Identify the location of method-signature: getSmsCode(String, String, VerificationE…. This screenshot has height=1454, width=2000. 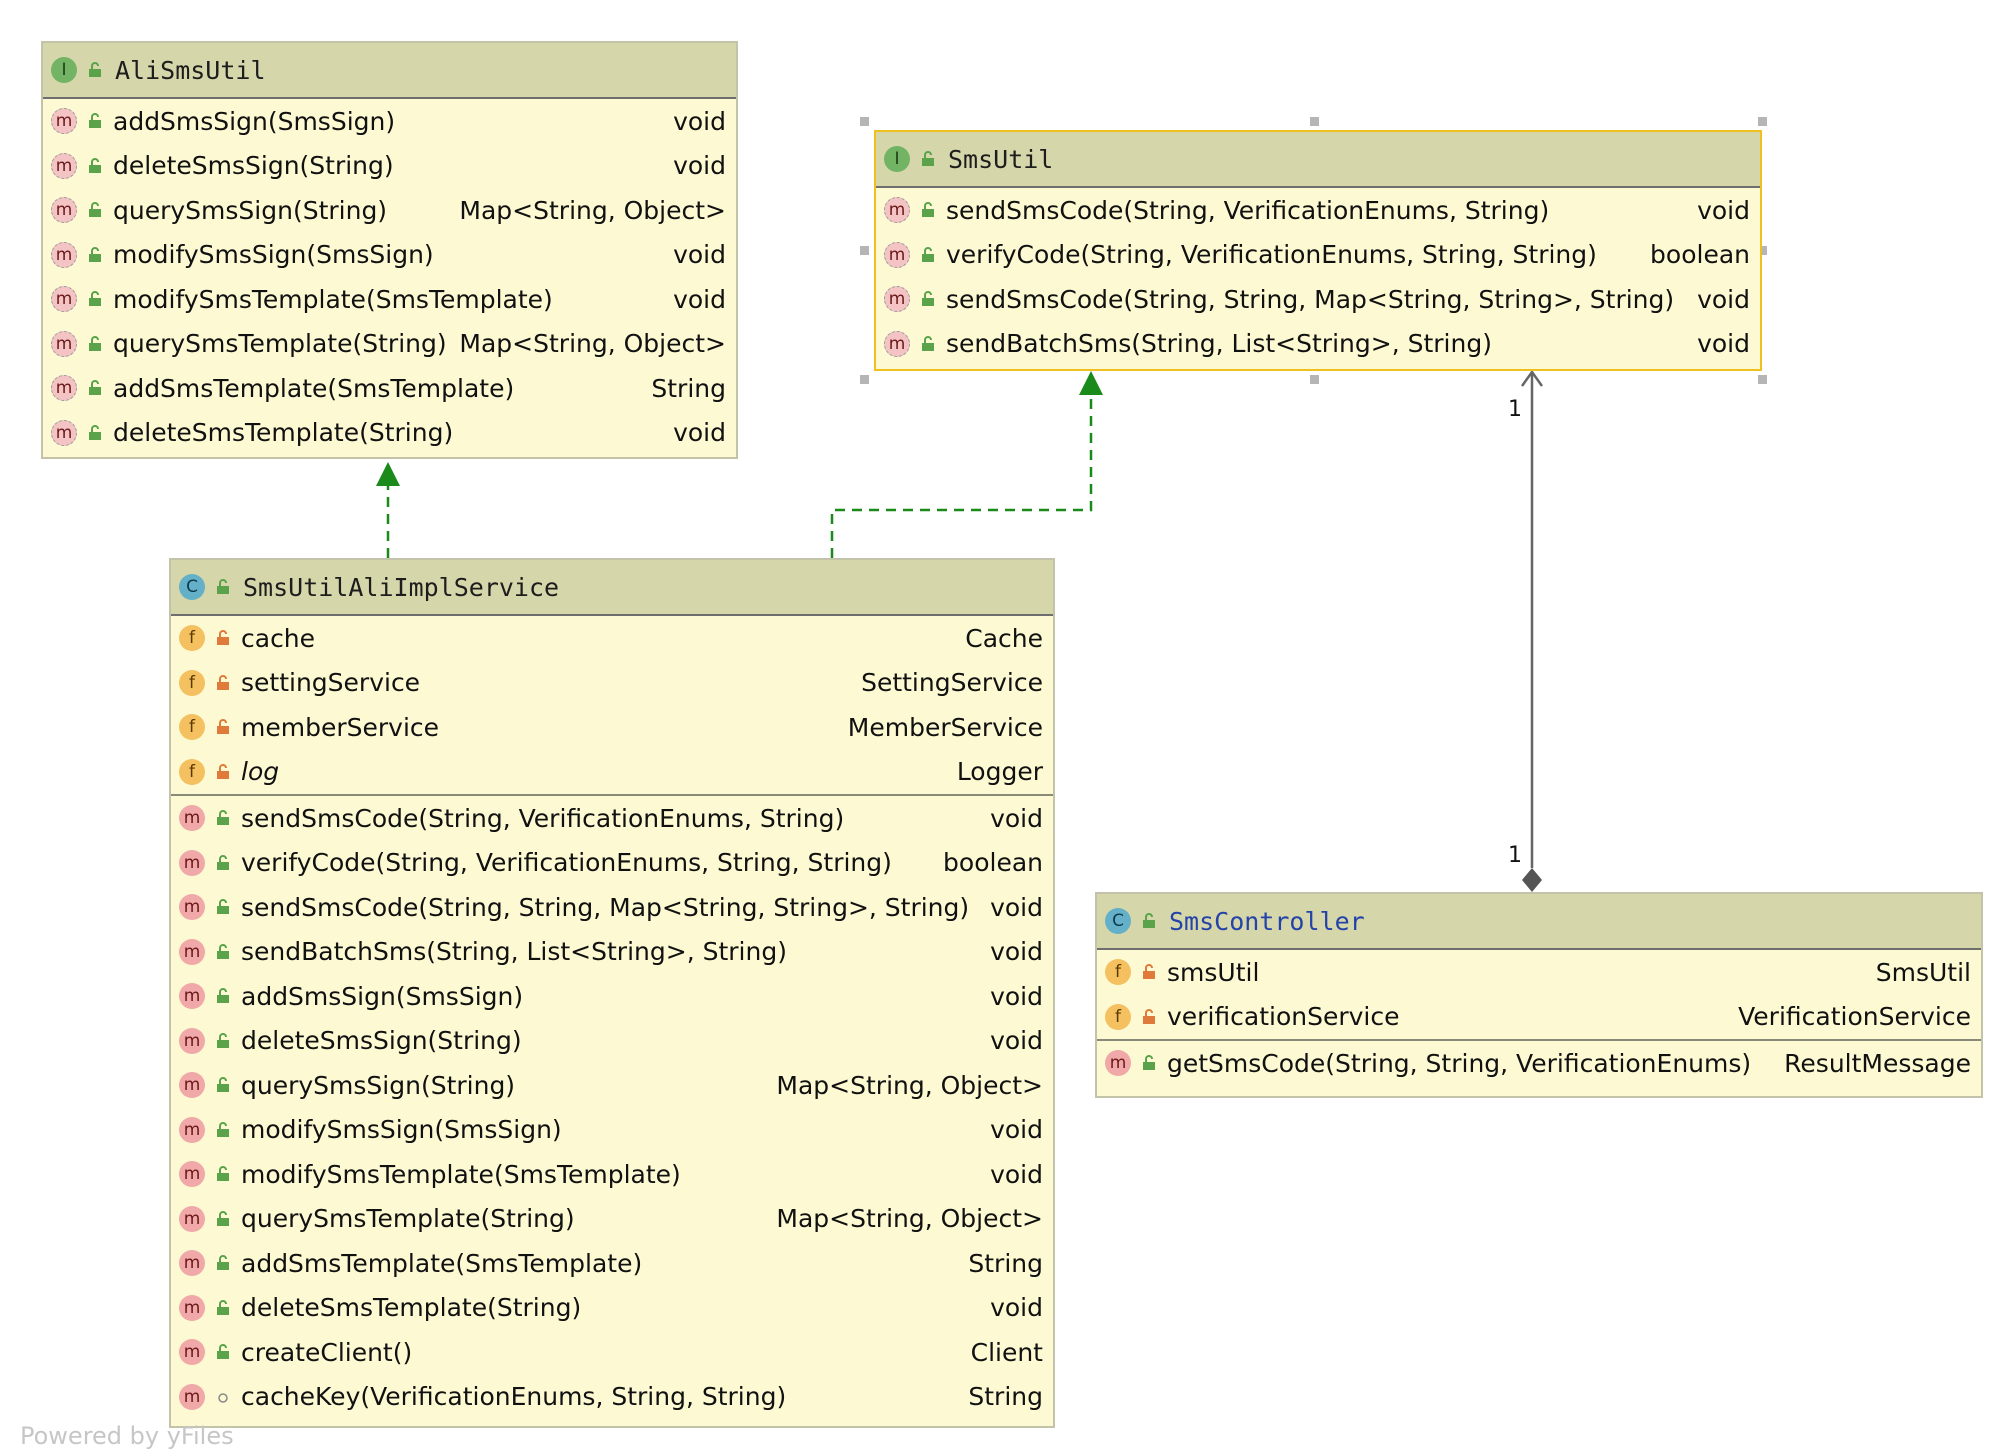
(1459, 1063).